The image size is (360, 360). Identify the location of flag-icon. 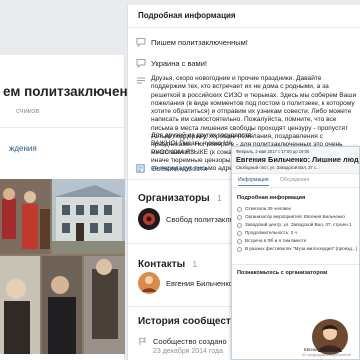
(143, 341).